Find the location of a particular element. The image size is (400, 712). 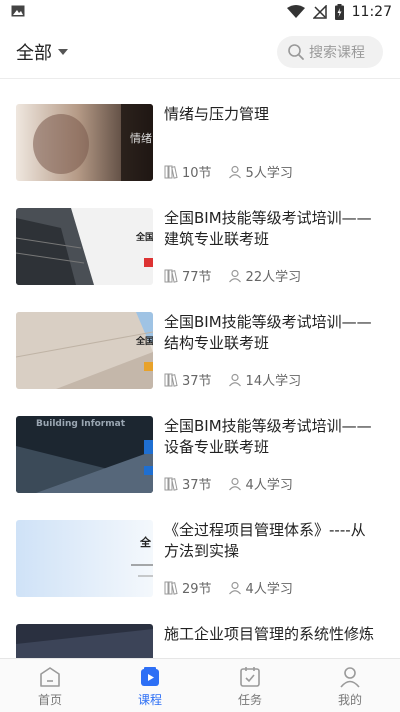

course-title: 全国BIM技能等级考试培训——设备专业联考班 is located at coordinates (268, 436).